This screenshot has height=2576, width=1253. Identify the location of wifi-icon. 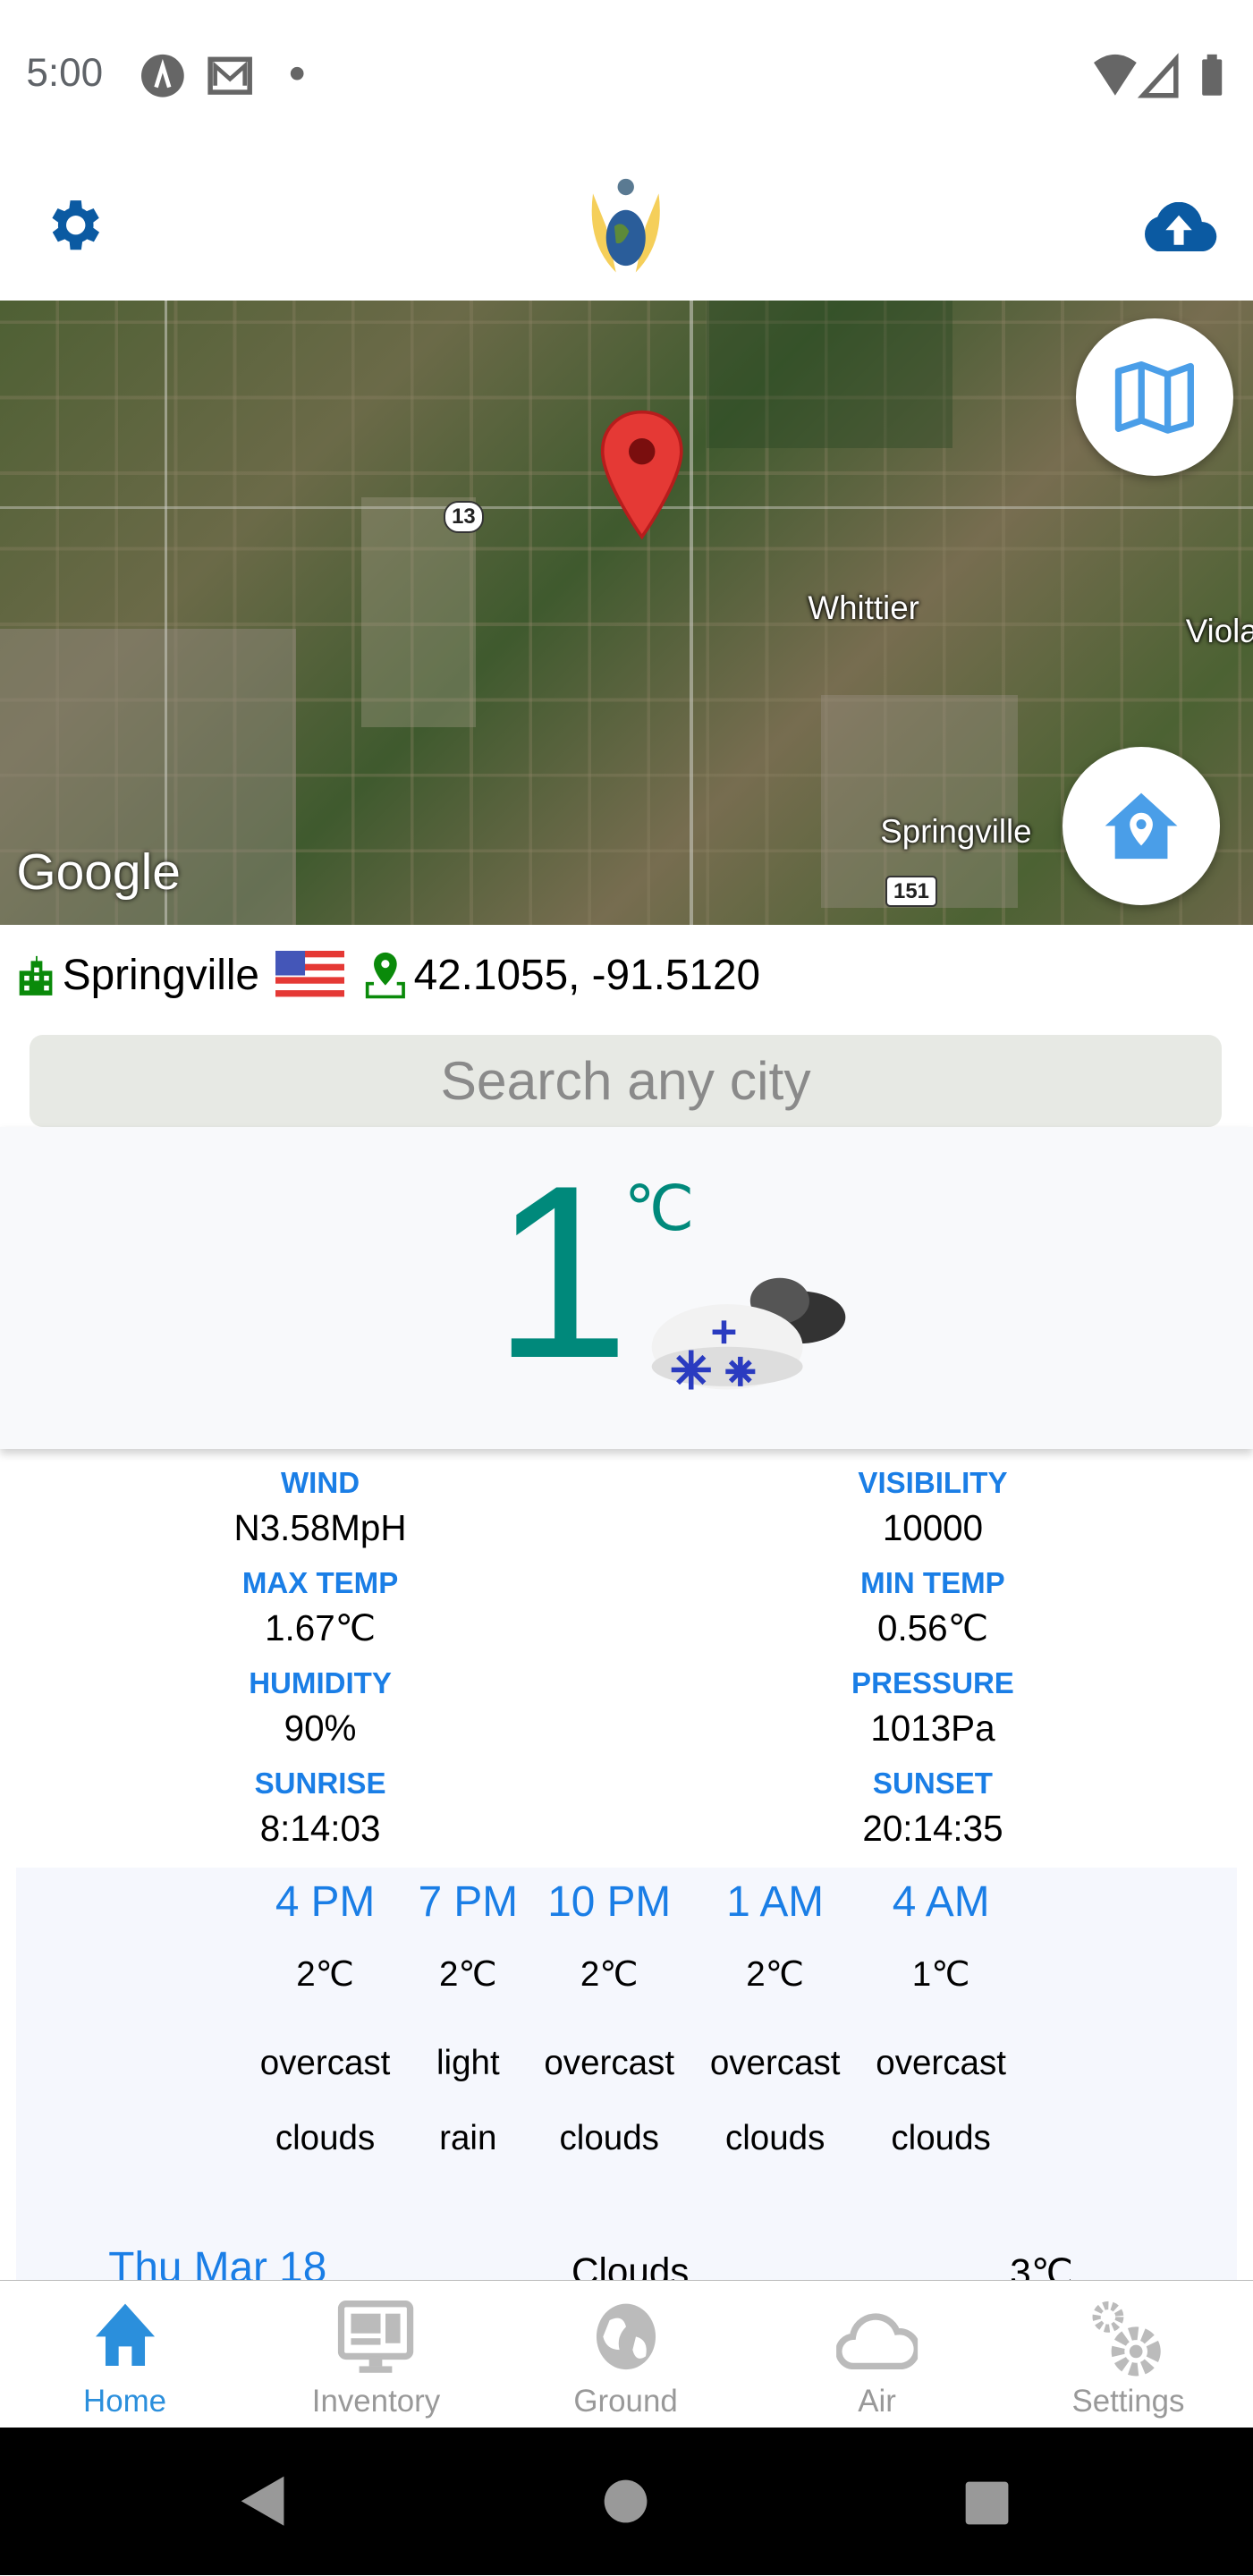
(1115, 75).